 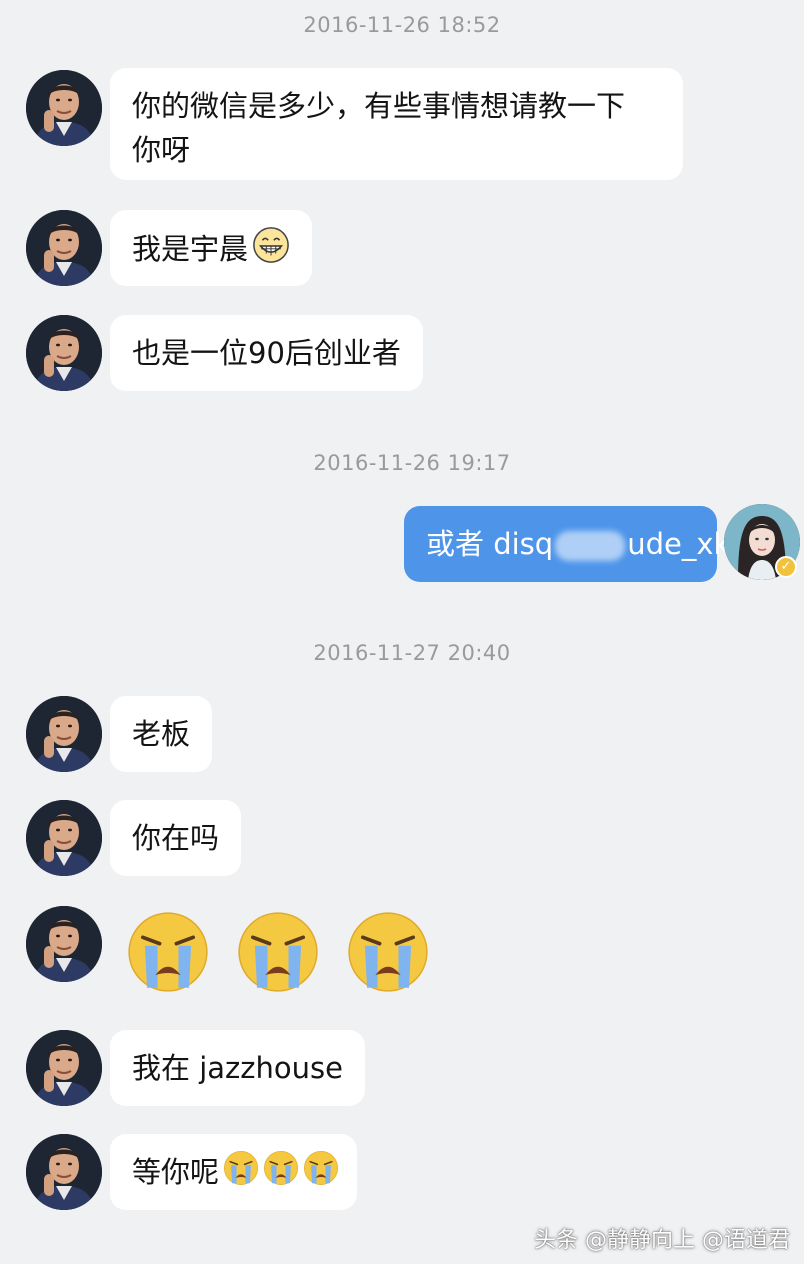 What do you see at coordinates (396, 124) in the screenshot?
I see `message-bubble: 你的微信是多少，有些事情想请教一下 你呀` at bounding box center [396, 124].